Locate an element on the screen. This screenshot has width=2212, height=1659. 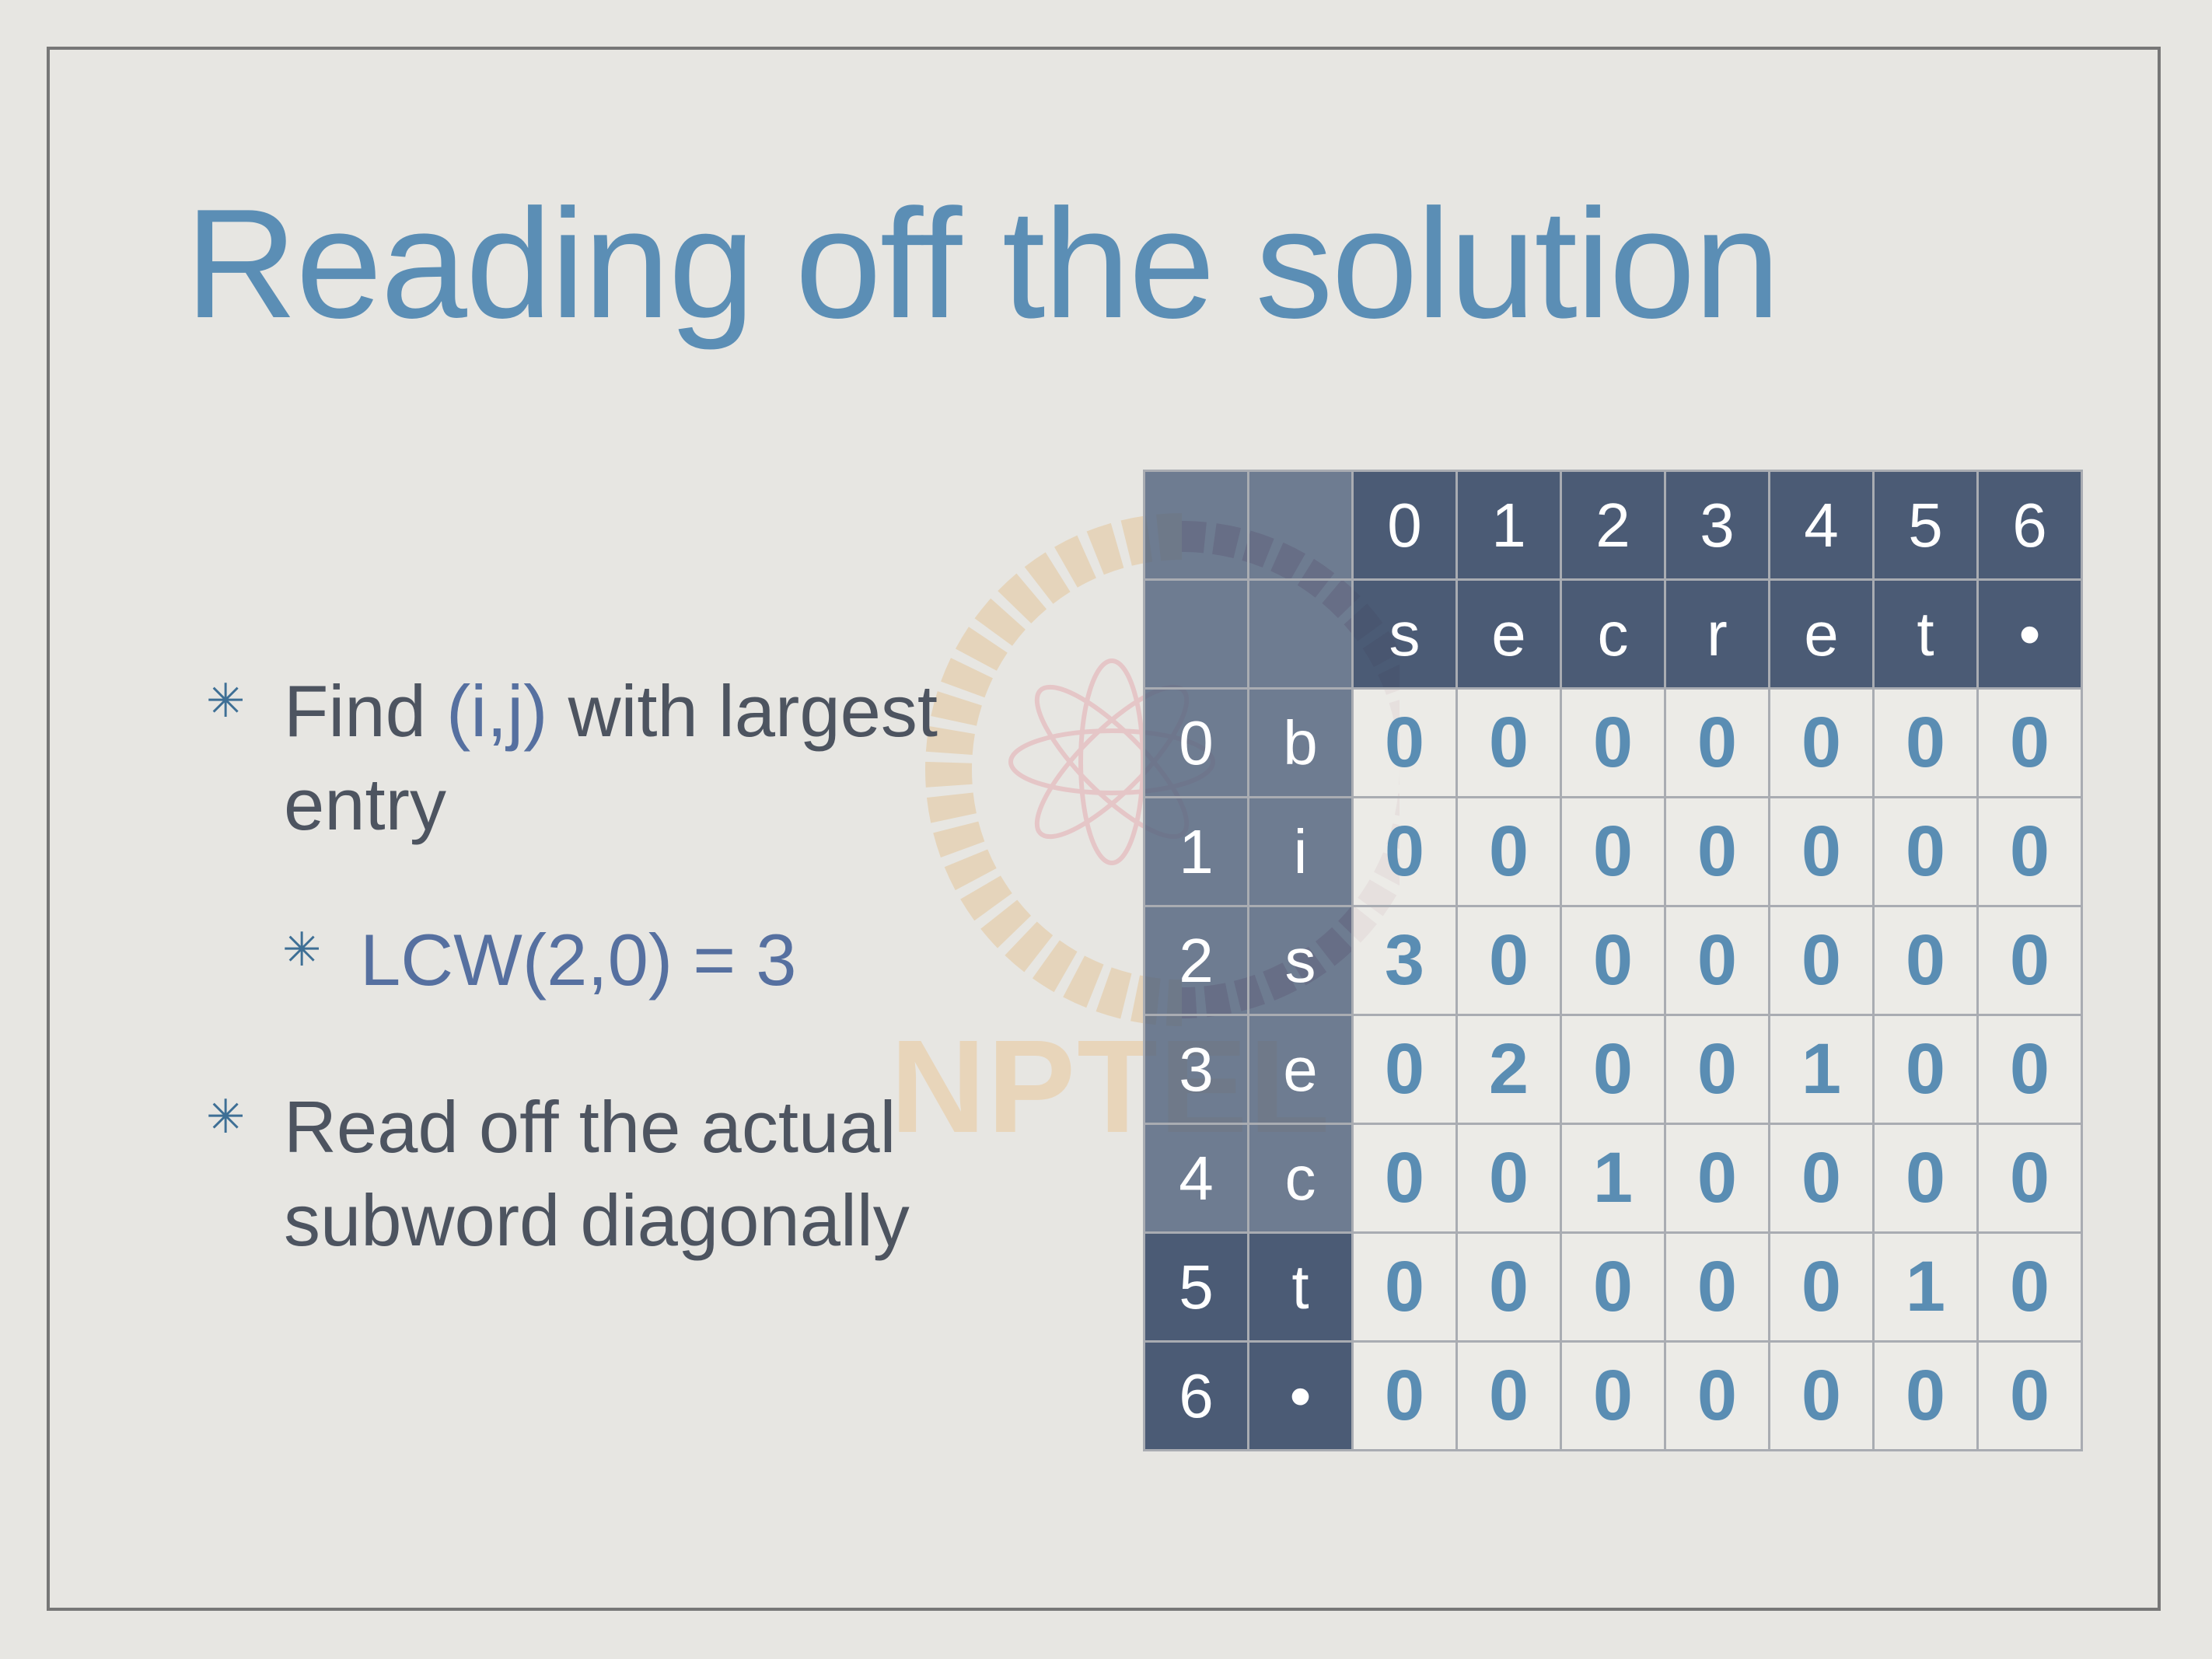
table-row: 3e0200100 is located at coordinates (1613, 1069).